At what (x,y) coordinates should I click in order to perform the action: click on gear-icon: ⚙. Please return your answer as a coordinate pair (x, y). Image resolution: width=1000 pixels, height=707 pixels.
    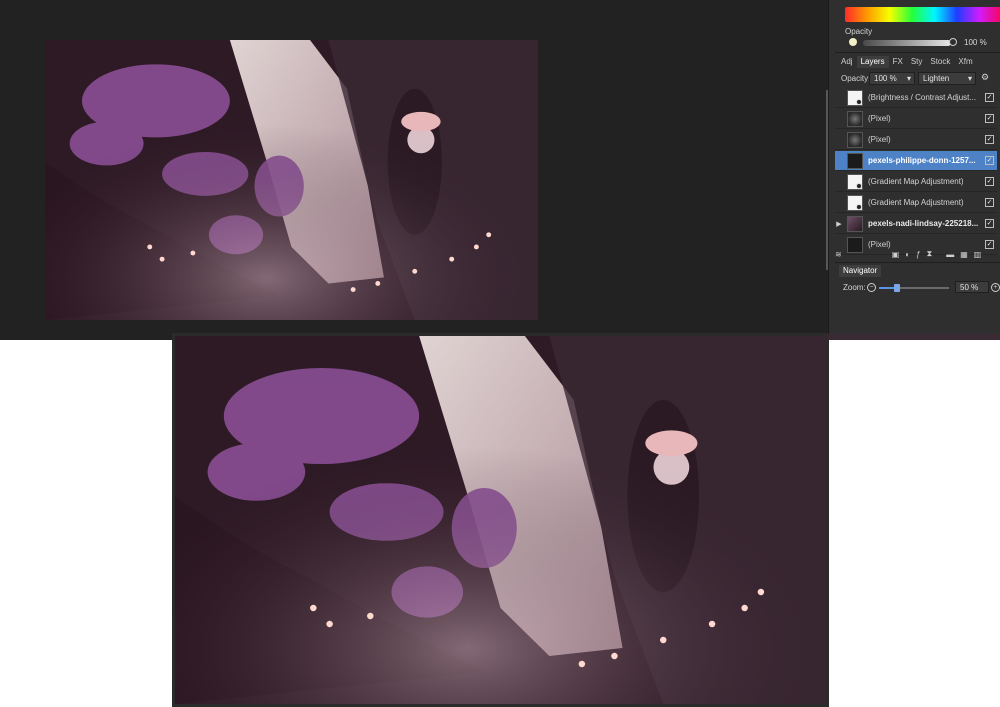
    Looking at the image, I should click on (985, 77).